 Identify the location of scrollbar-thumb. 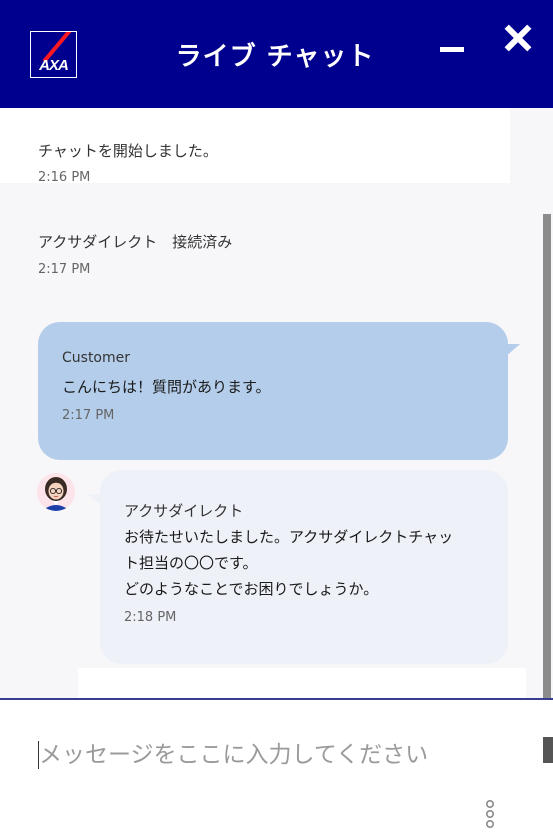
(547, 456).